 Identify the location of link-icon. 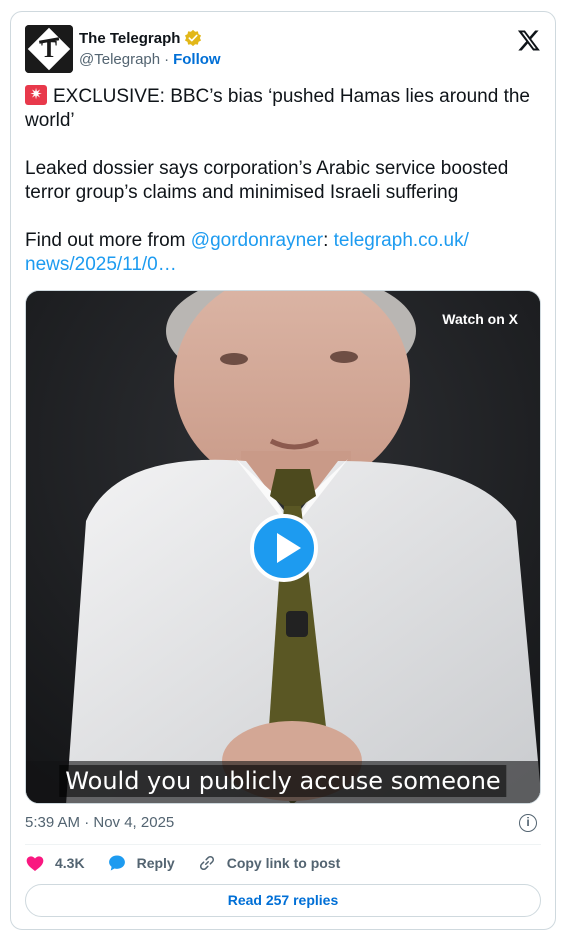
(206, 863).